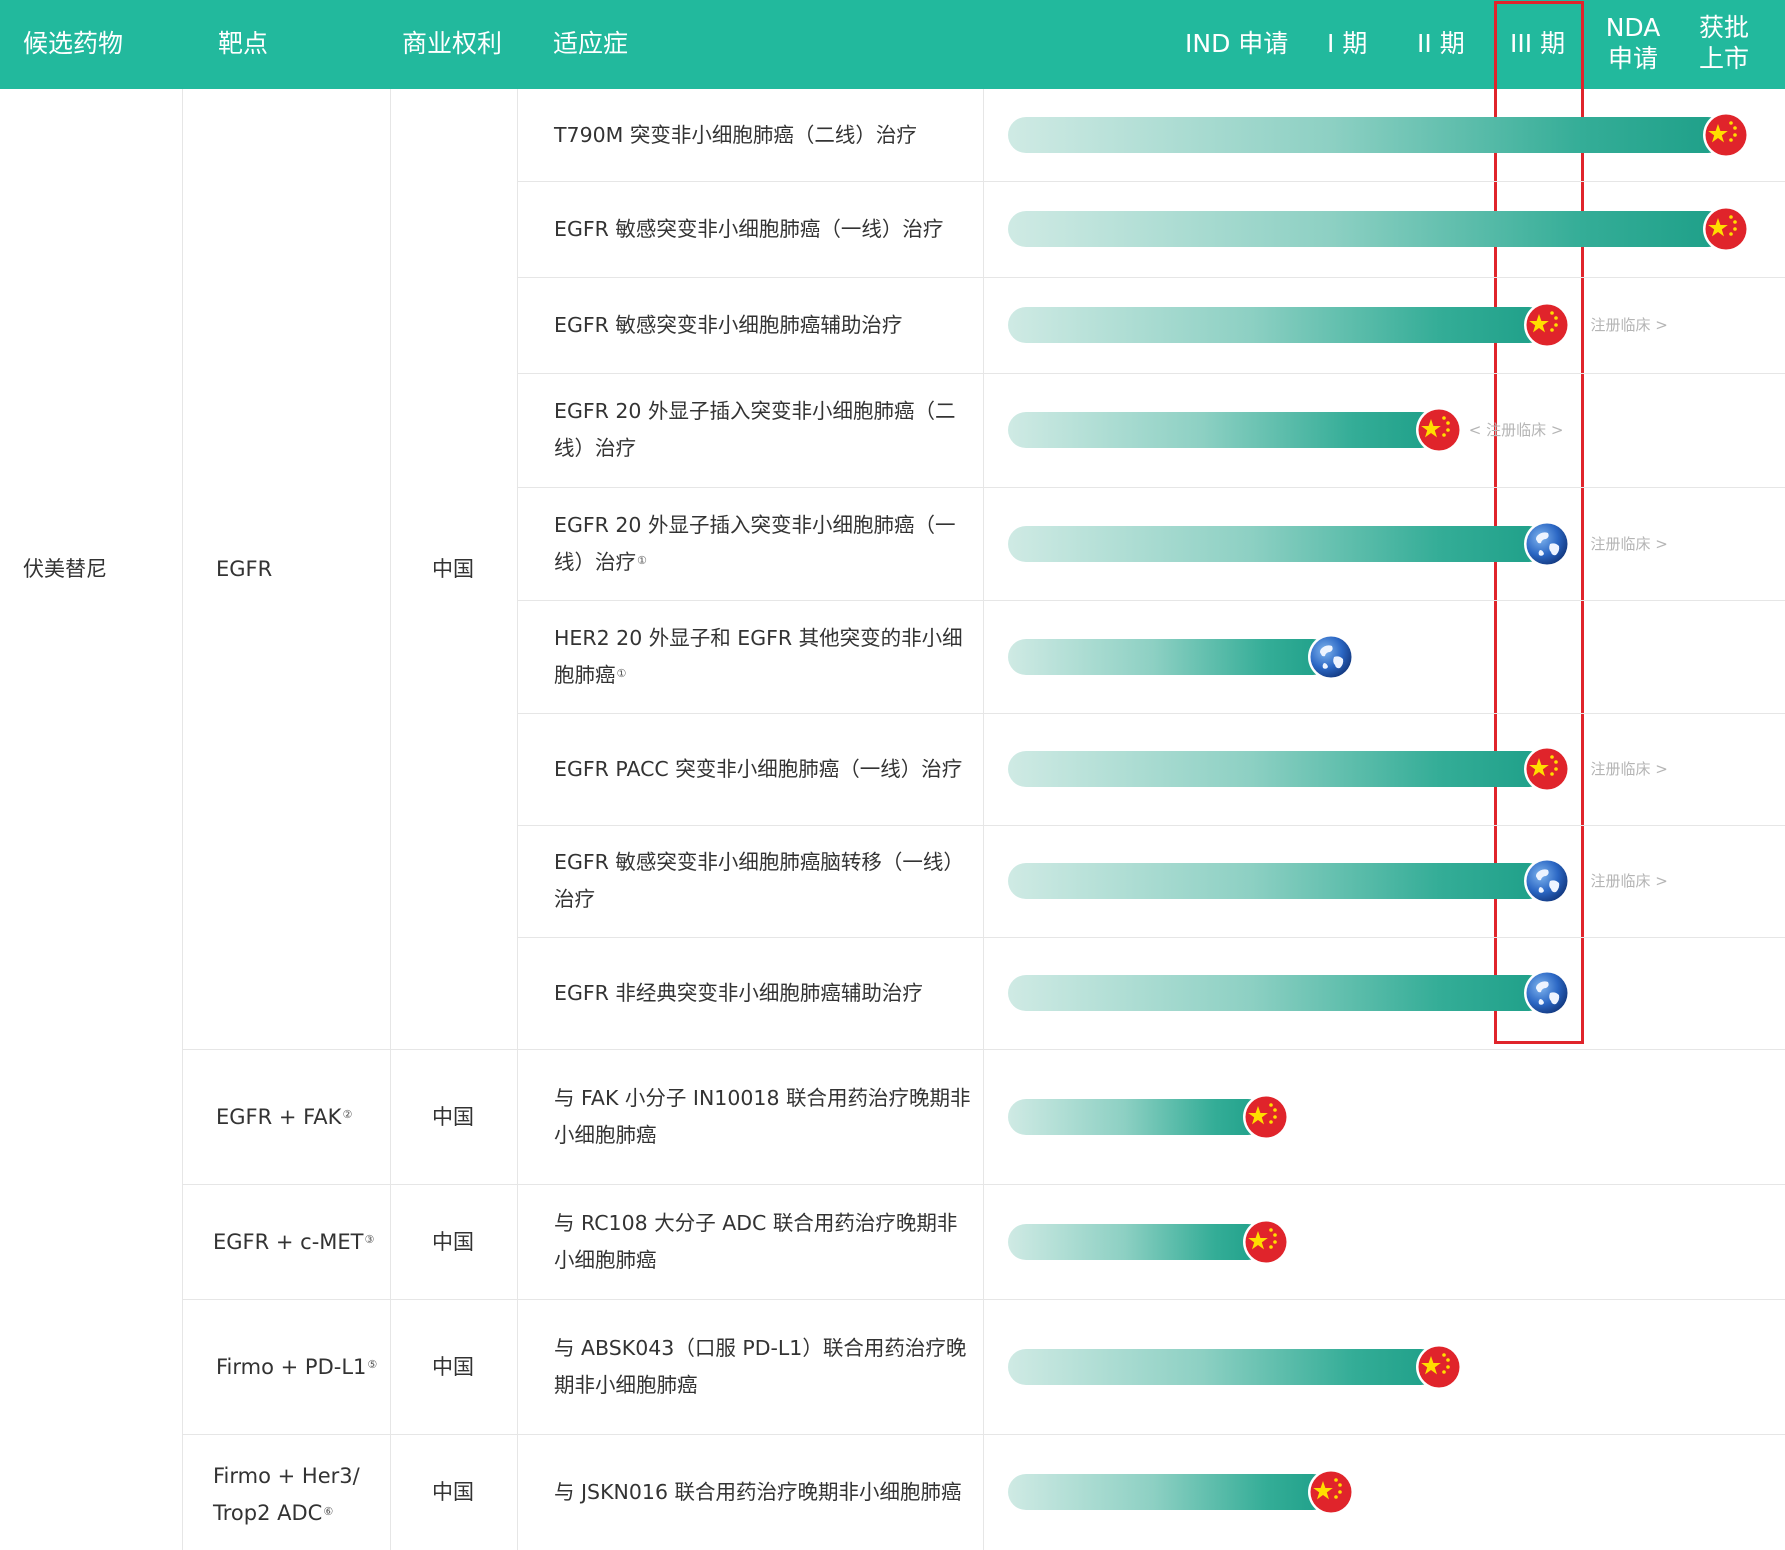  I want to click on header-stage-ind: IND 申请, so click(1237, 43).